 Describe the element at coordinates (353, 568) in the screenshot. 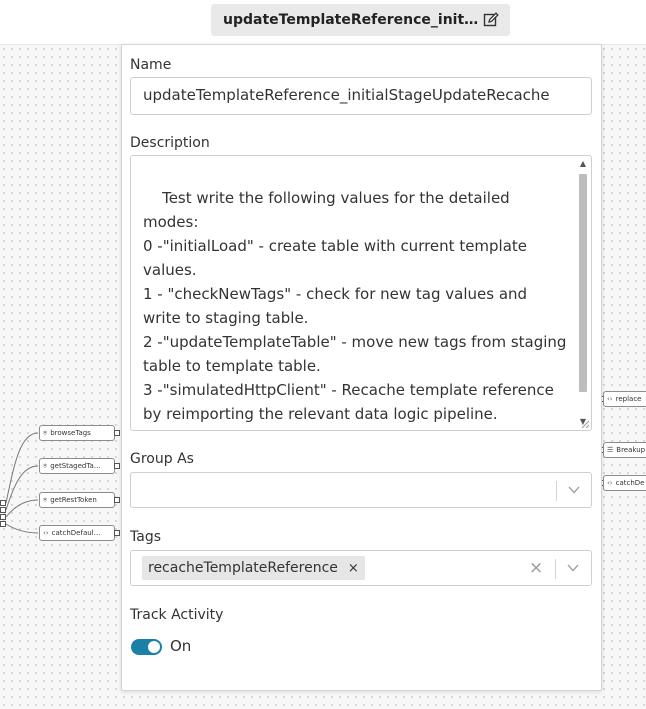

I see `remove-tag-icon: ×` at that location.